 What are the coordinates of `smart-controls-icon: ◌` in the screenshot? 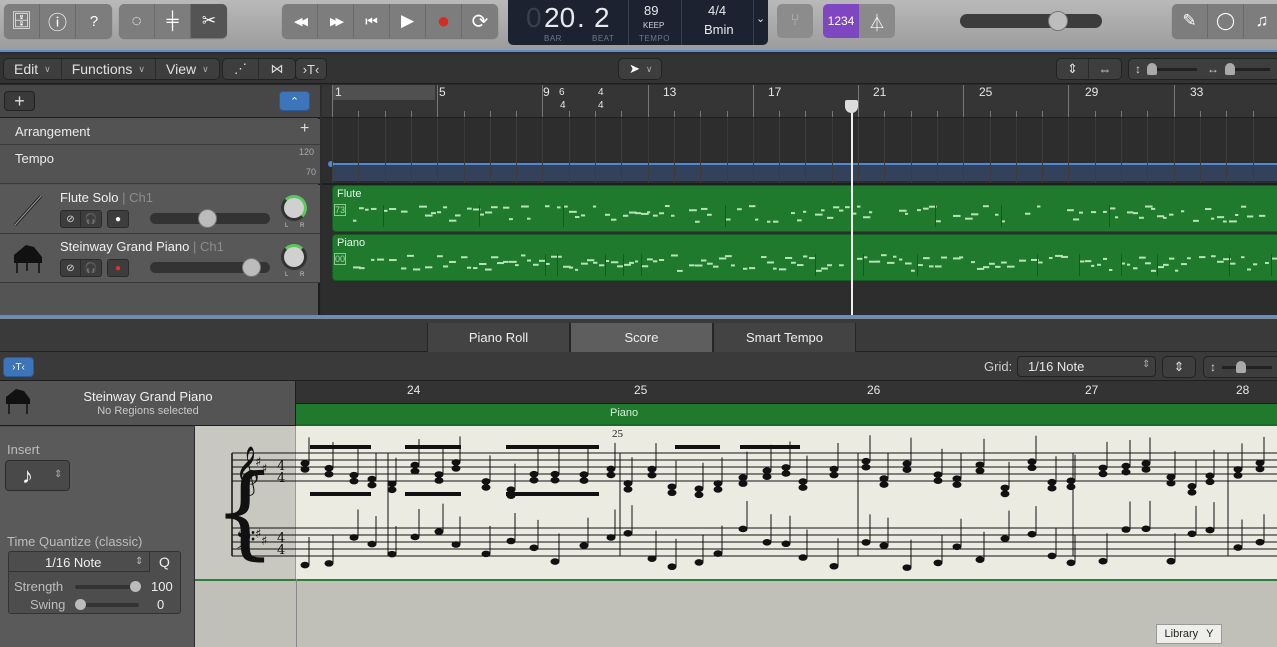 It's located at (137, 21).